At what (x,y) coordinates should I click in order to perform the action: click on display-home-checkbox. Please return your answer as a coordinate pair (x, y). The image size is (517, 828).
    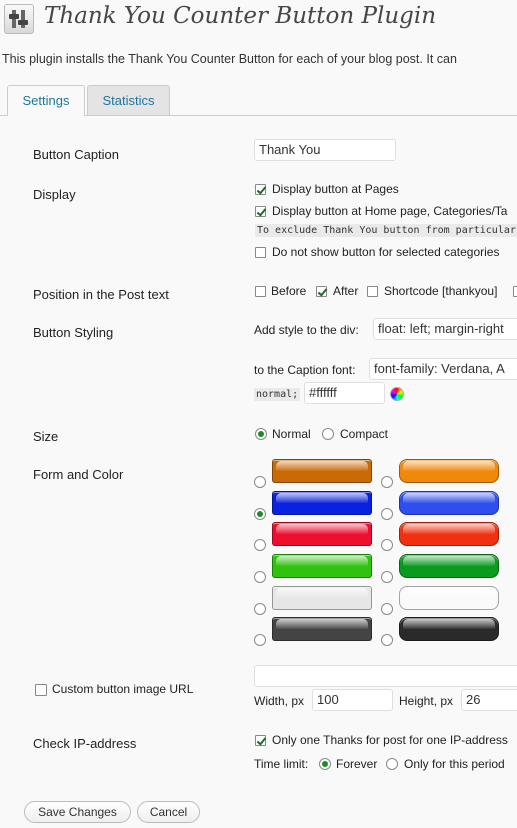
    Looking at the image, I should click on (260, 211).